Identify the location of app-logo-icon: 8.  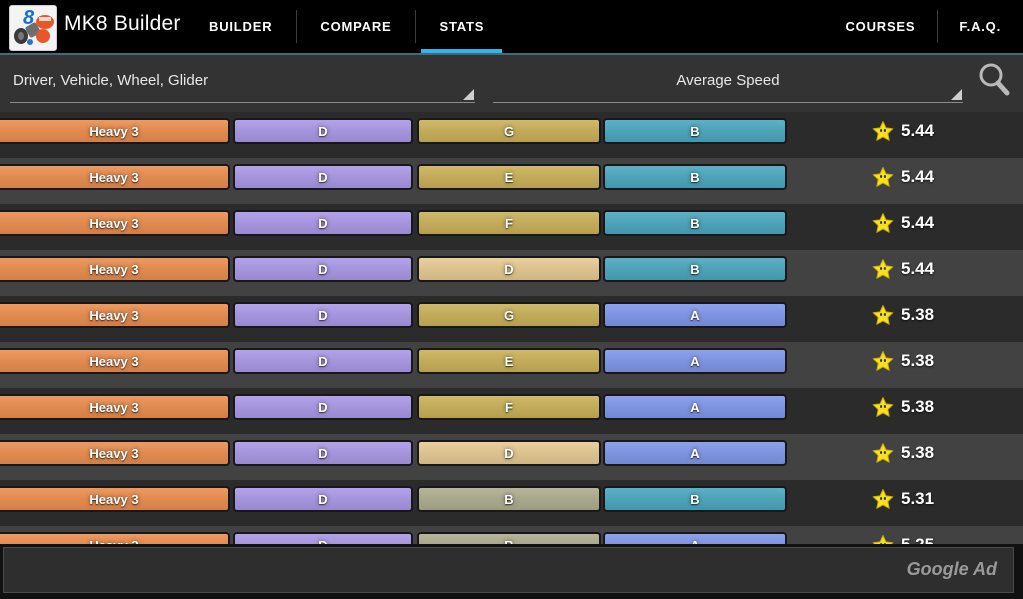
(33, 28).